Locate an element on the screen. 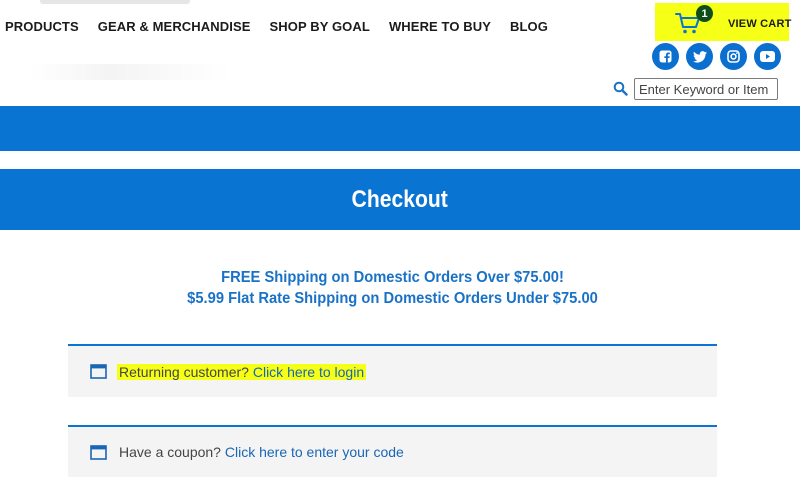  page-title-banner: Checkout is located at coordinates (400, 199).